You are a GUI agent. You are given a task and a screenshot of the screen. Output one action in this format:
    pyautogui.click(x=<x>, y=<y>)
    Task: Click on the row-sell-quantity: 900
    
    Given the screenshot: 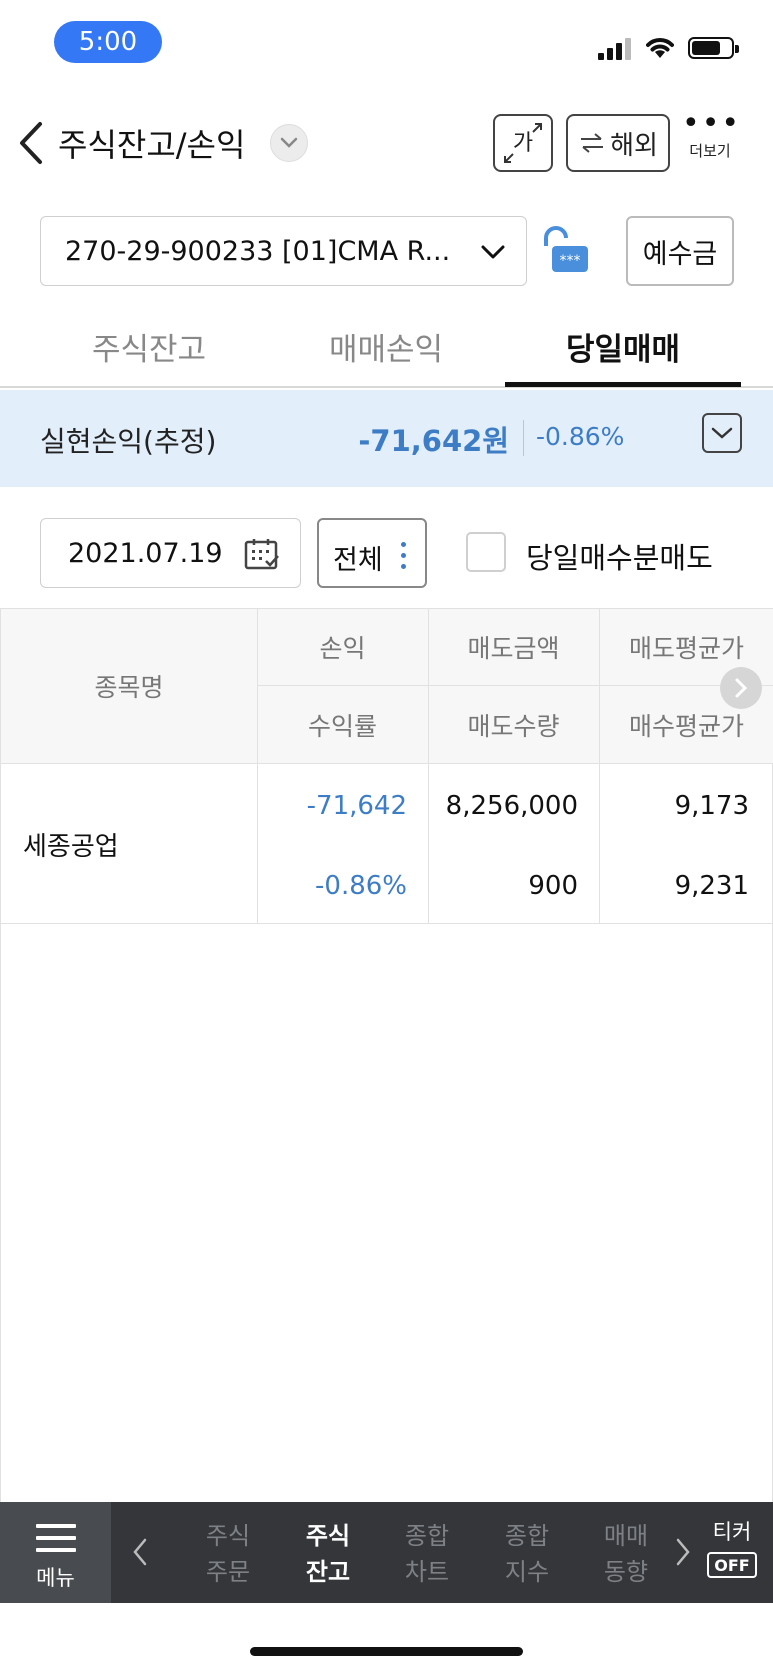 What is the action you would take?
    pyautogui.click(x=553, y=886)
    